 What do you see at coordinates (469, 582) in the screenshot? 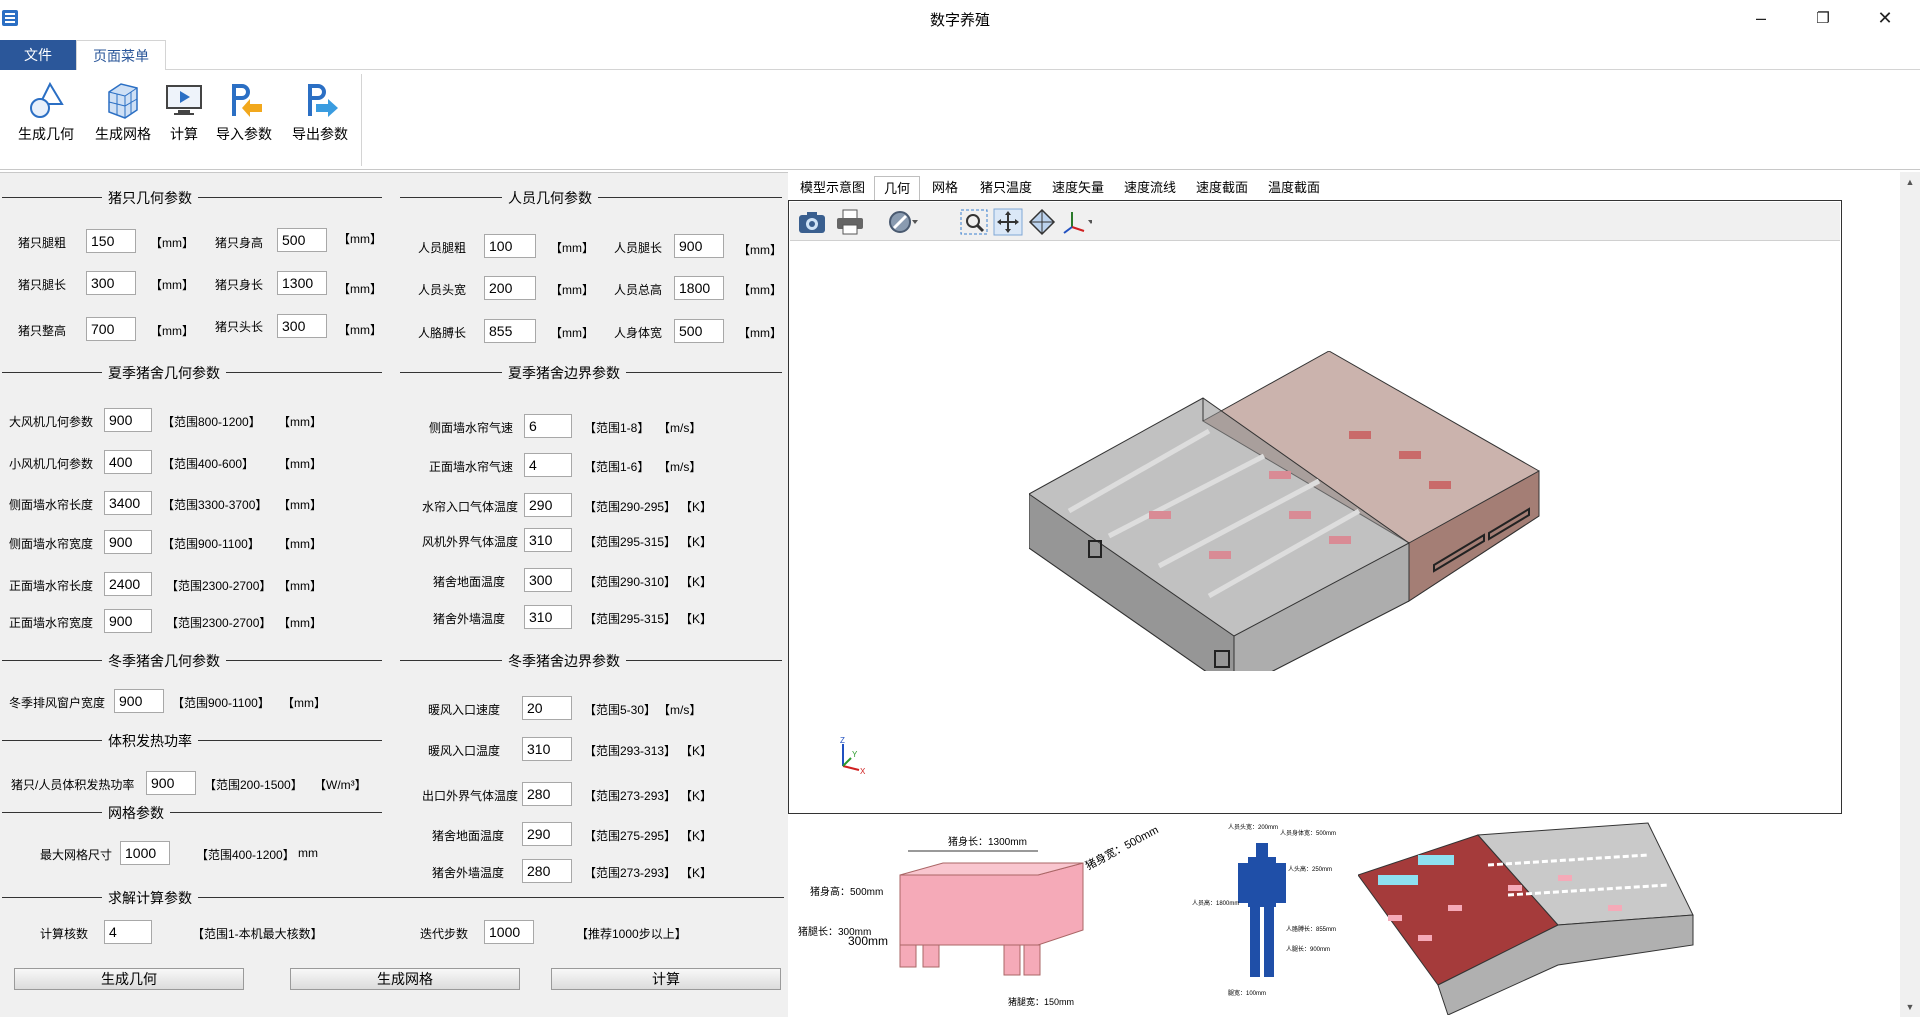
I see `field-label: 猪舍地面温度` at bounding box center [469, 582].